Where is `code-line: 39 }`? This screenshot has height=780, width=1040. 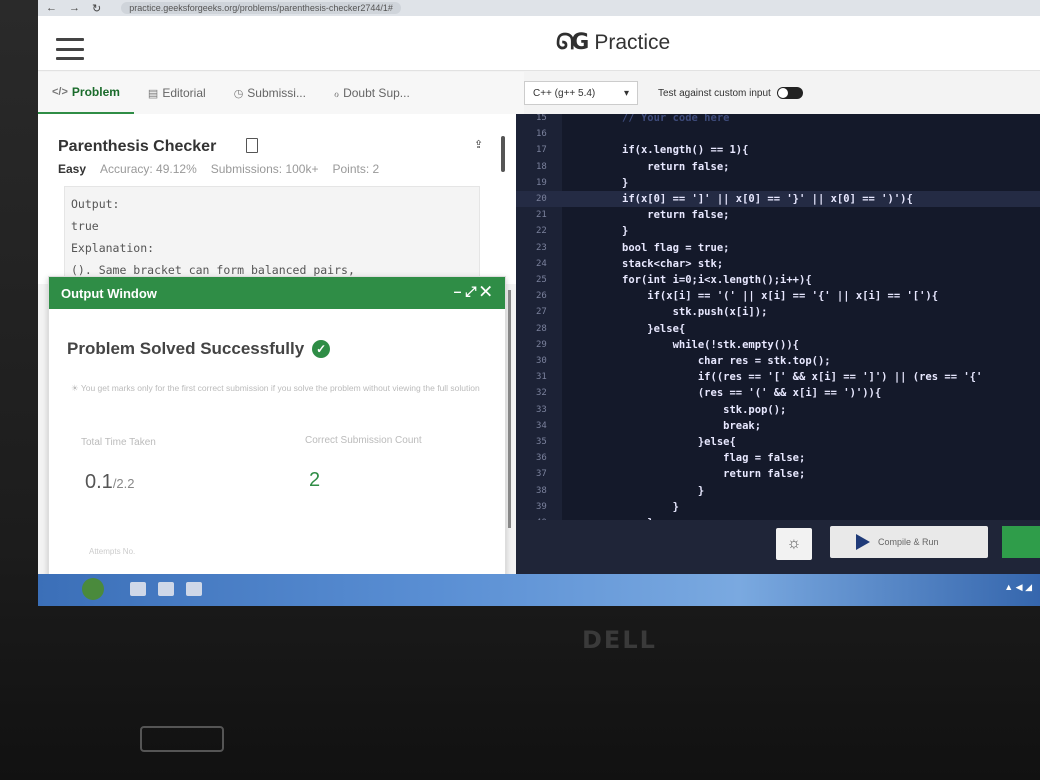
code-line: 39 } is located at coordinates (778, 507).